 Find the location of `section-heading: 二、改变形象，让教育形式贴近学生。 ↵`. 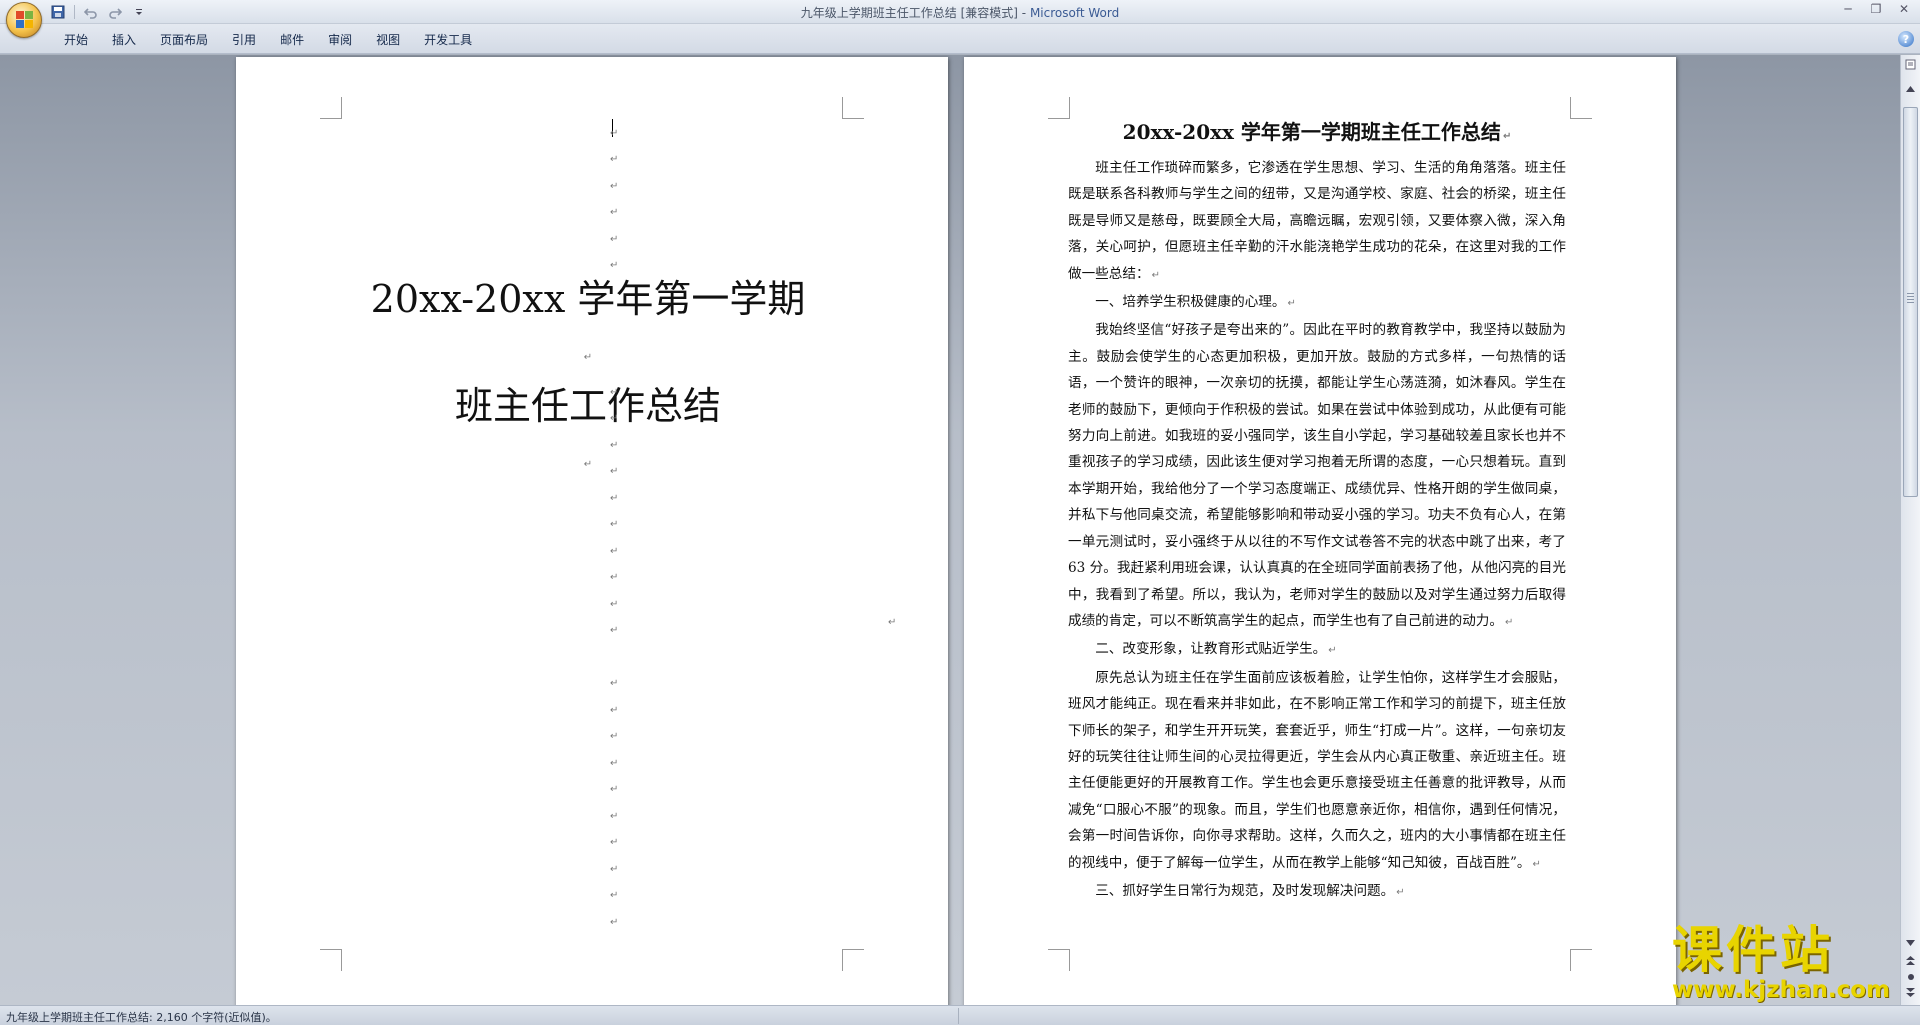

section-heading: 二、改变形象，让教育形式贴近学生。 ↵ is located at coordinates (1317, 650).